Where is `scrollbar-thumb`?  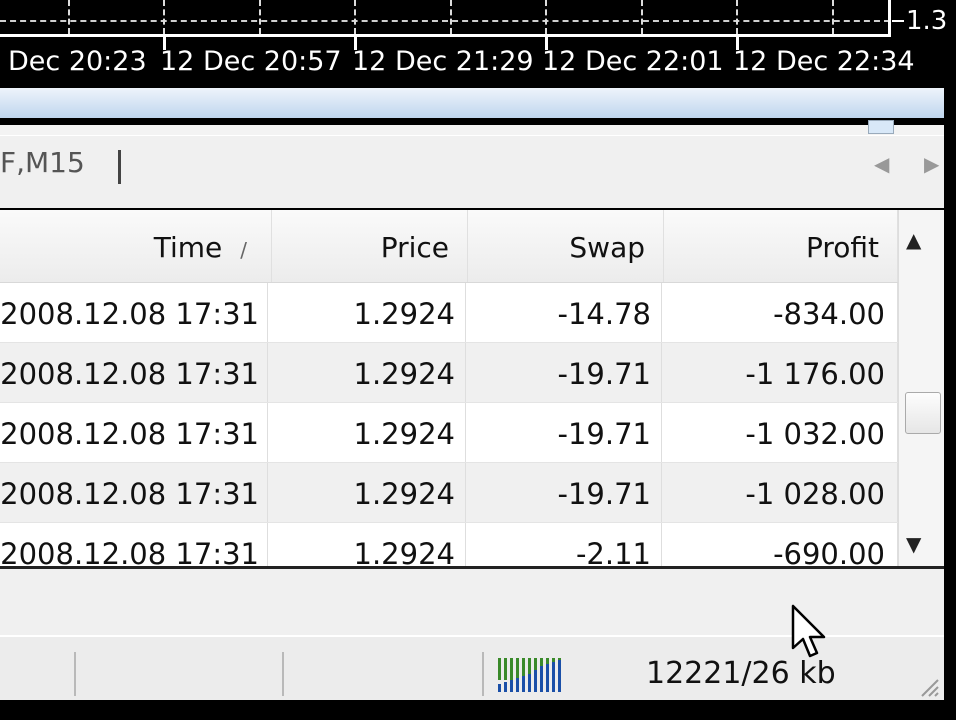 scrollbar-thumb is located at coordinates (923, 413).